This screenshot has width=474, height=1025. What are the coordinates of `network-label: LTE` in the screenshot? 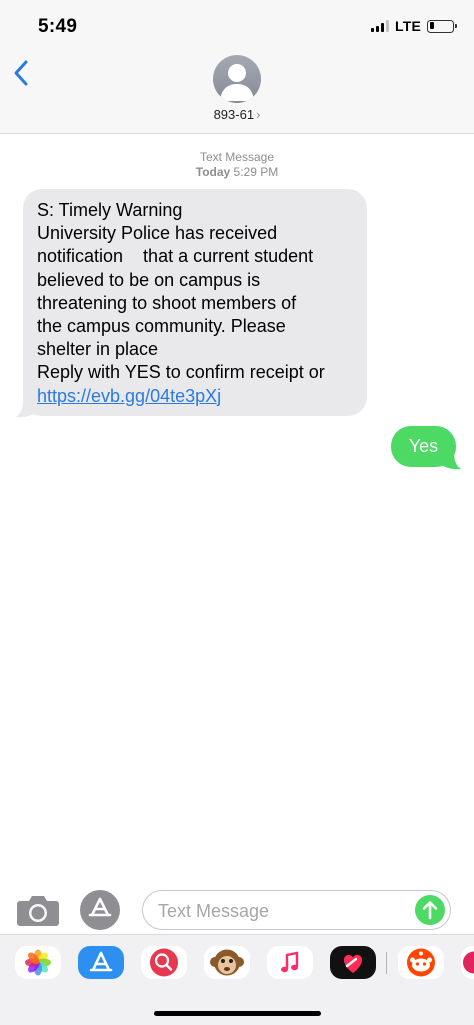 It's located at (407, 26).